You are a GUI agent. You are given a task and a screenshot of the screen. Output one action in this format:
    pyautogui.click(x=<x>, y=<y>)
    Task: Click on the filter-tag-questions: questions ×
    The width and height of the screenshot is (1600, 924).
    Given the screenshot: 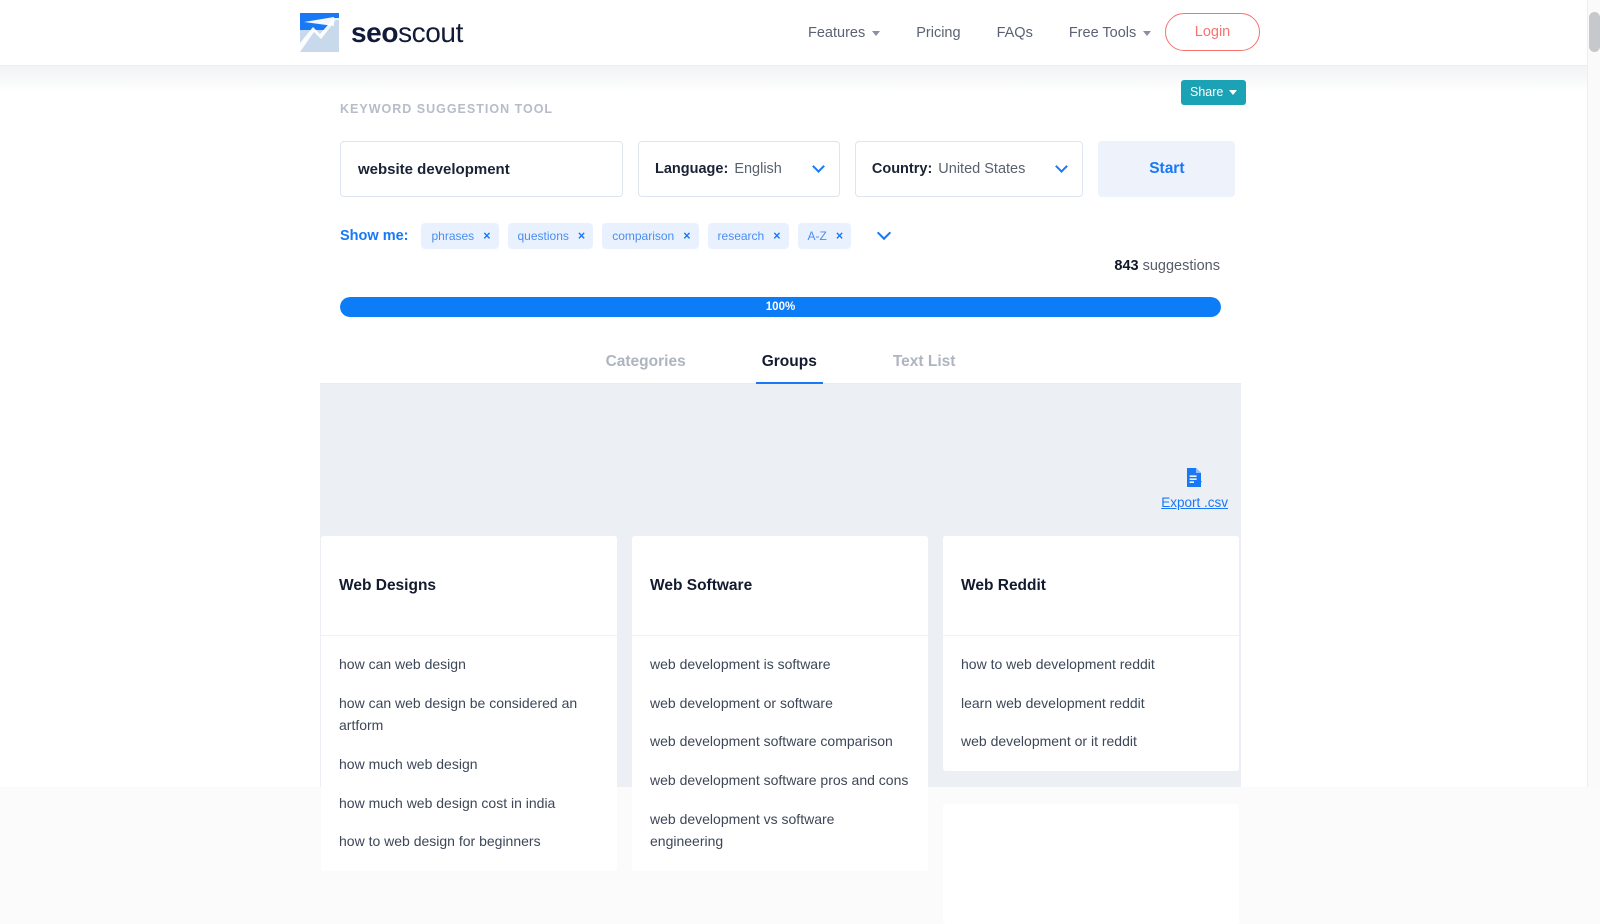 What is the action you would take?
    pyautogui.click(x=550, y=236)
    